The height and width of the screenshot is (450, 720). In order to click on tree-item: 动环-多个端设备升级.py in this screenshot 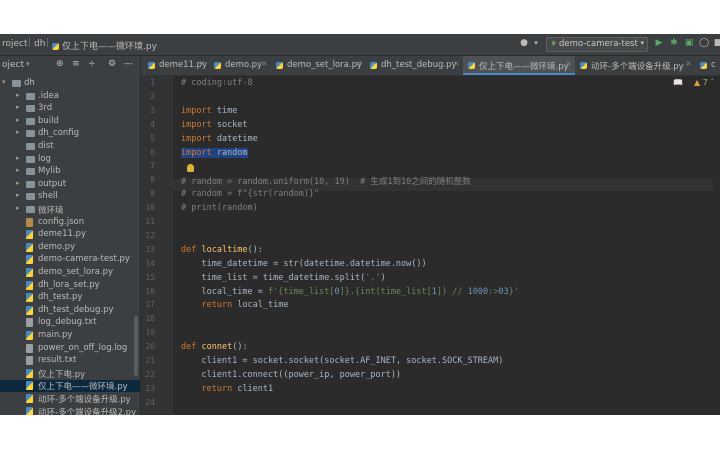, I will do `click(70, 399)`.